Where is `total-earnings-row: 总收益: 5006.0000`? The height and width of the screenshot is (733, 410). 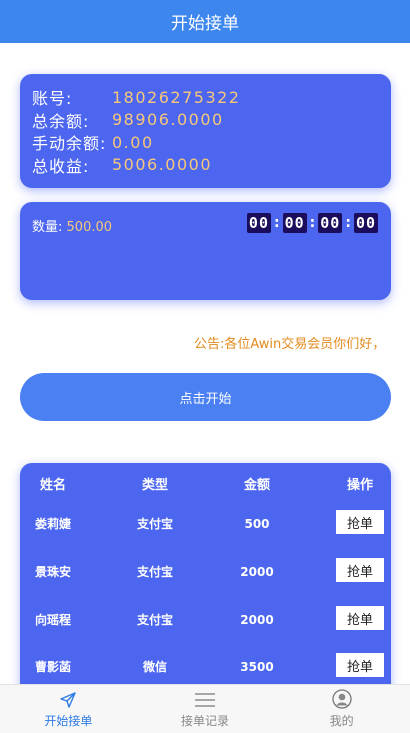
total-earnings-row: 总收益: 5006.0000 is located at coordinates (205, 165).